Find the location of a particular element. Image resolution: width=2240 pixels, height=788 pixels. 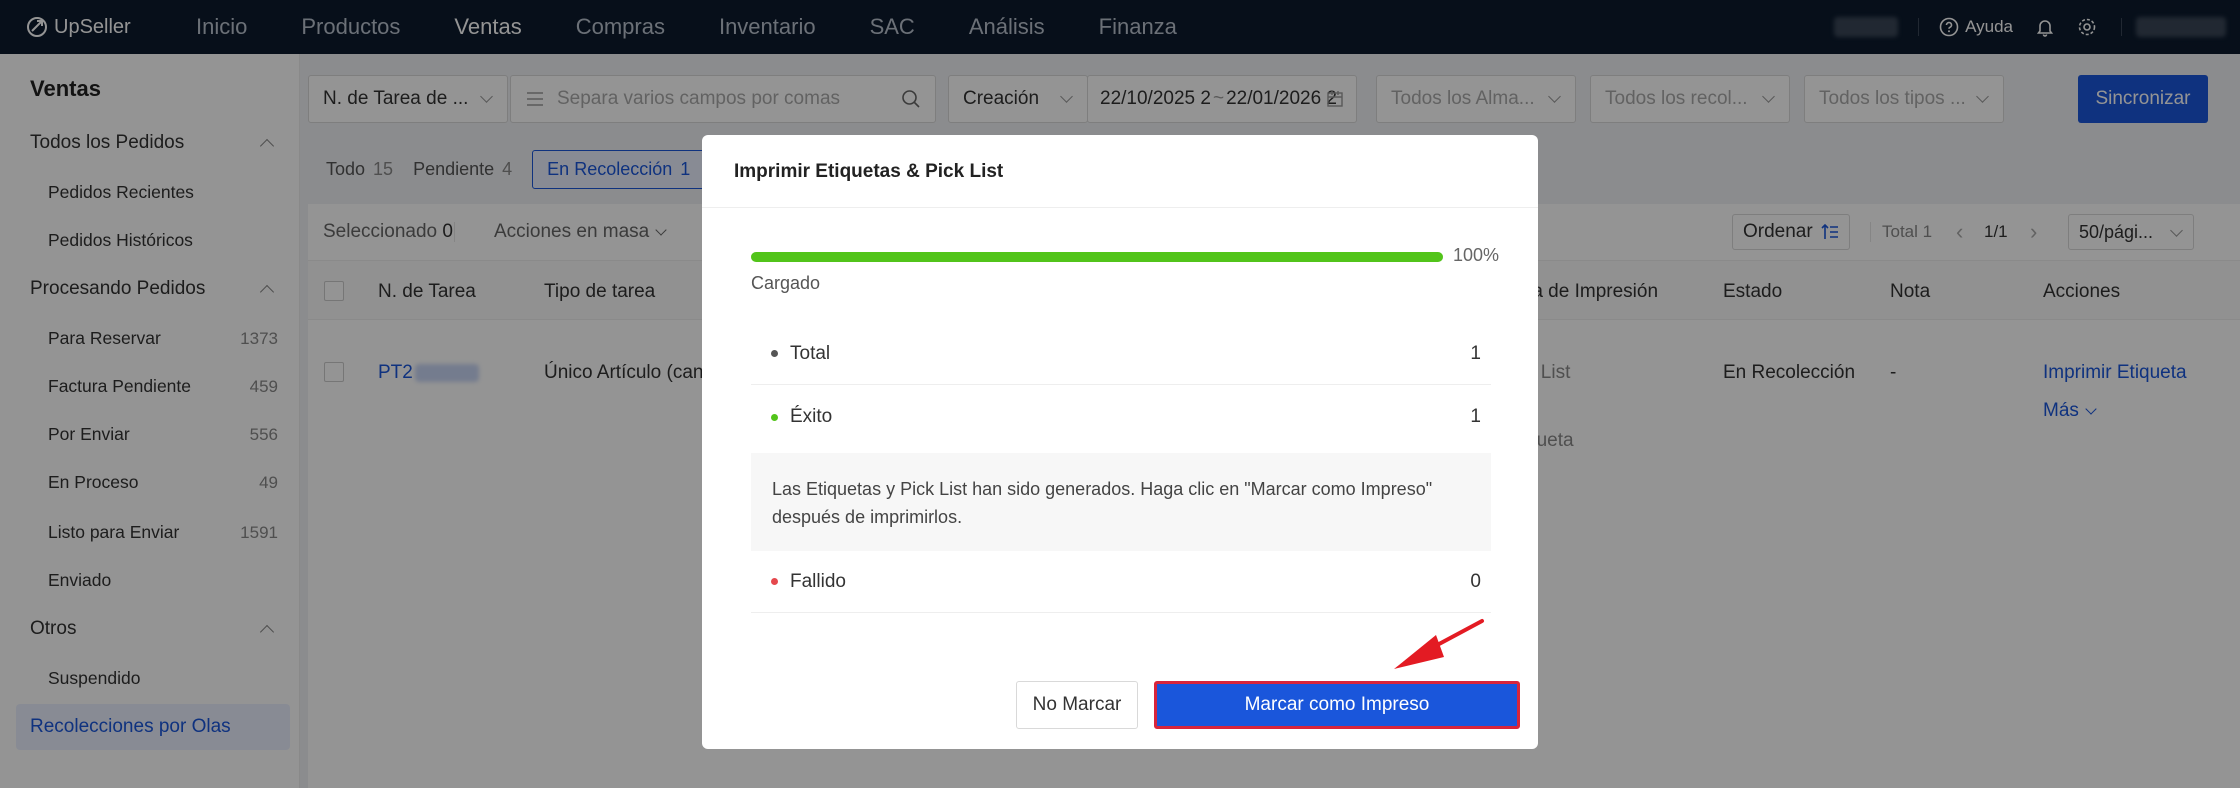

result-row-success: Éxito 1 is located at coordinates (1121, 417).